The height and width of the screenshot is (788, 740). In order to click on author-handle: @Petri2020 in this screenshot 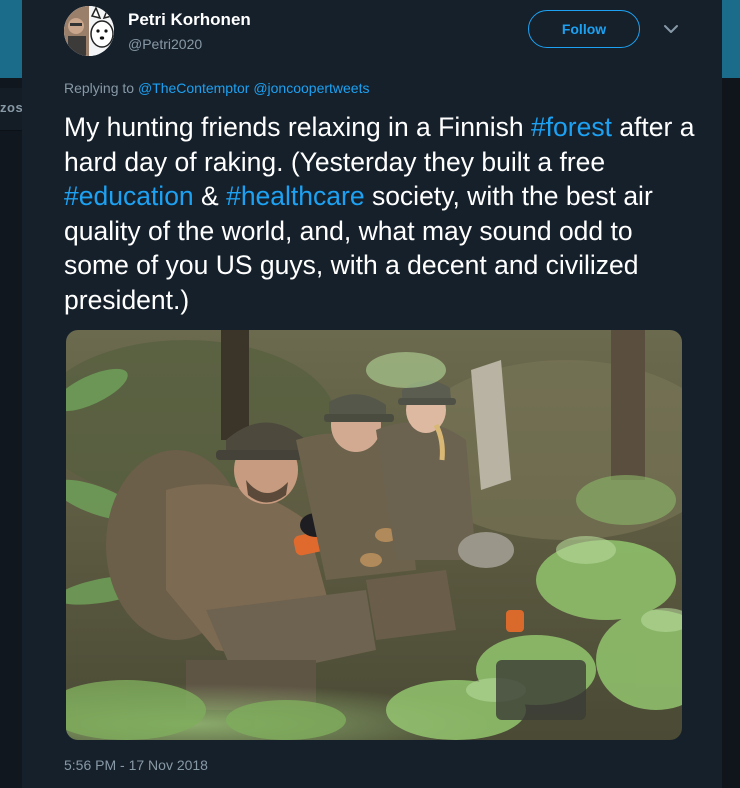, I will do `click(165, 44)`.